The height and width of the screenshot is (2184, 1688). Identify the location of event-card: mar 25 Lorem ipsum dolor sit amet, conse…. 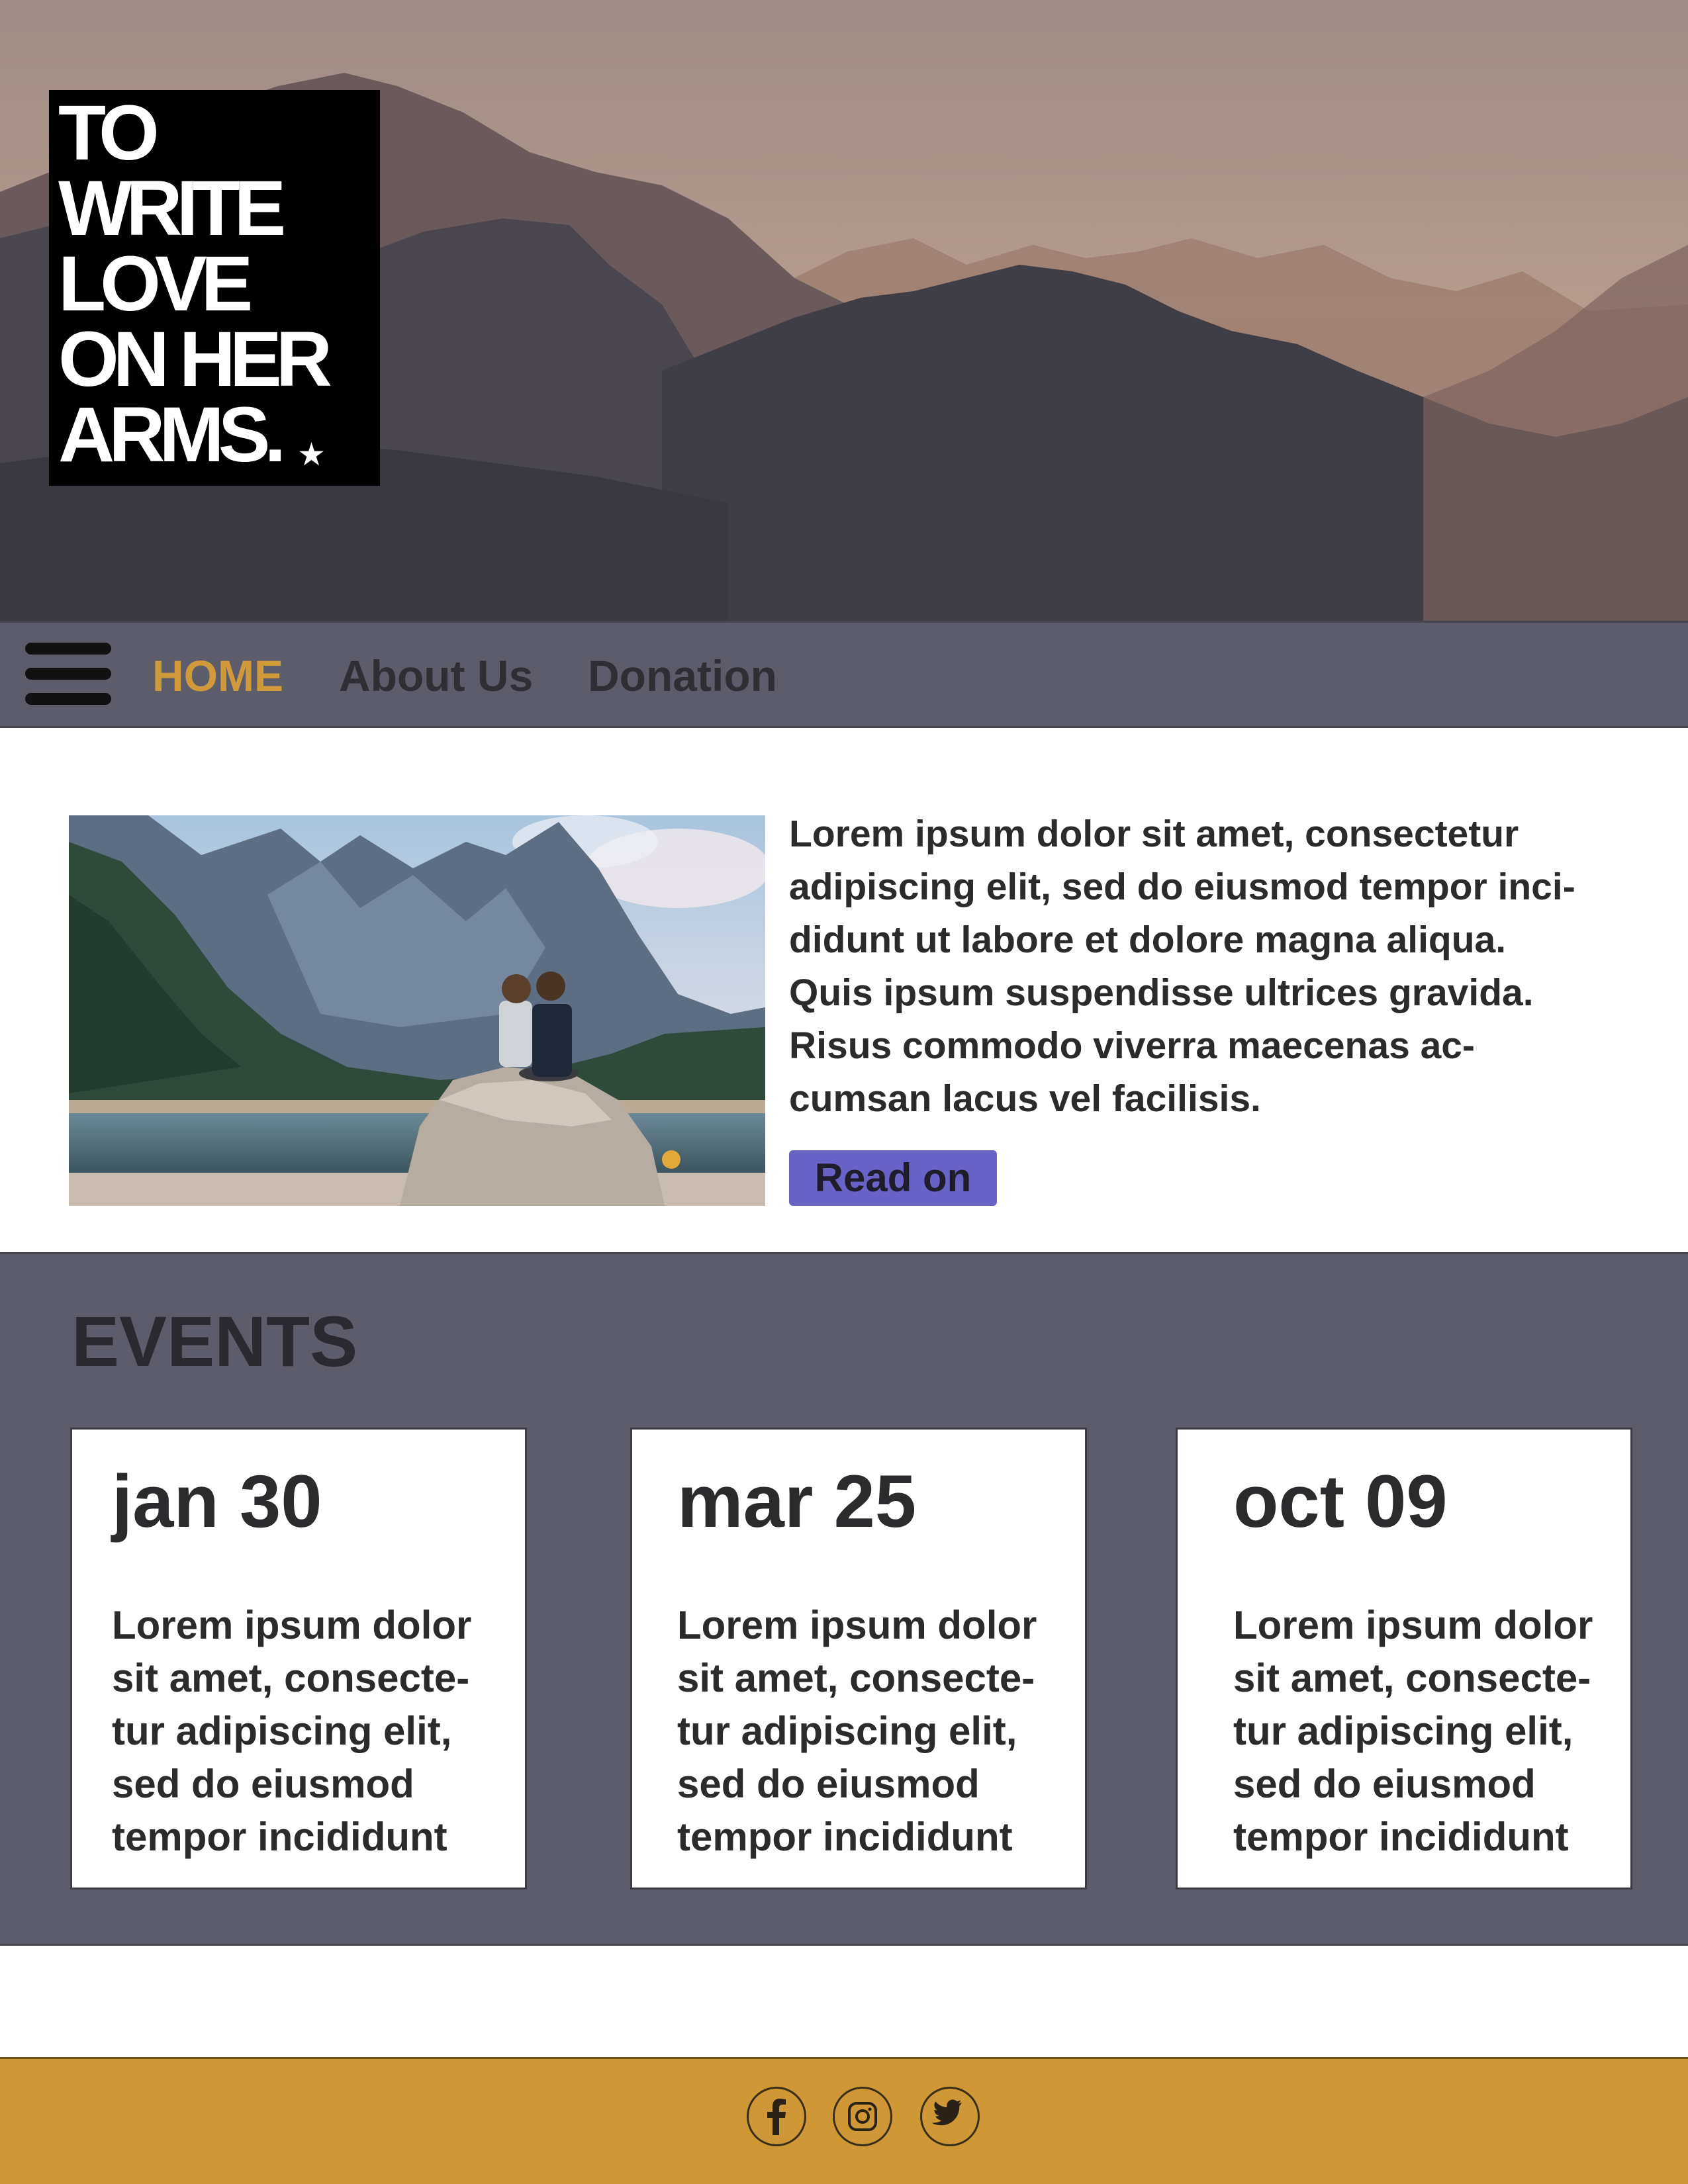
(858, 1658).